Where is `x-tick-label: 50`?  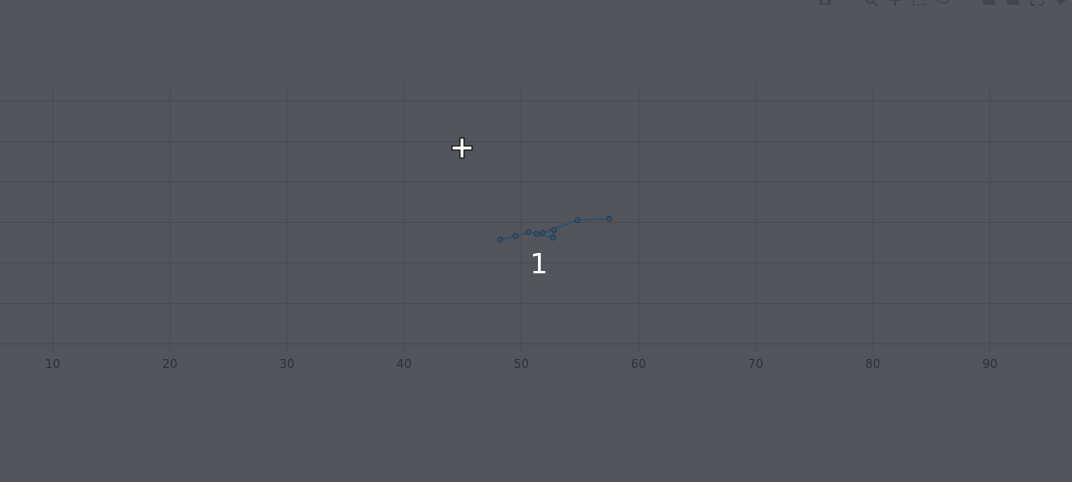
x-tick-label: 50 is located at coordinates (521, 364).